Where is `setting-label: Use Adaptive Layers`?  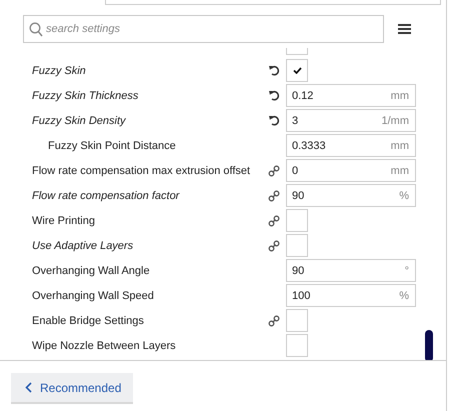 setting-label: Use Adaptive Layers is located at coordinates (82, 246).